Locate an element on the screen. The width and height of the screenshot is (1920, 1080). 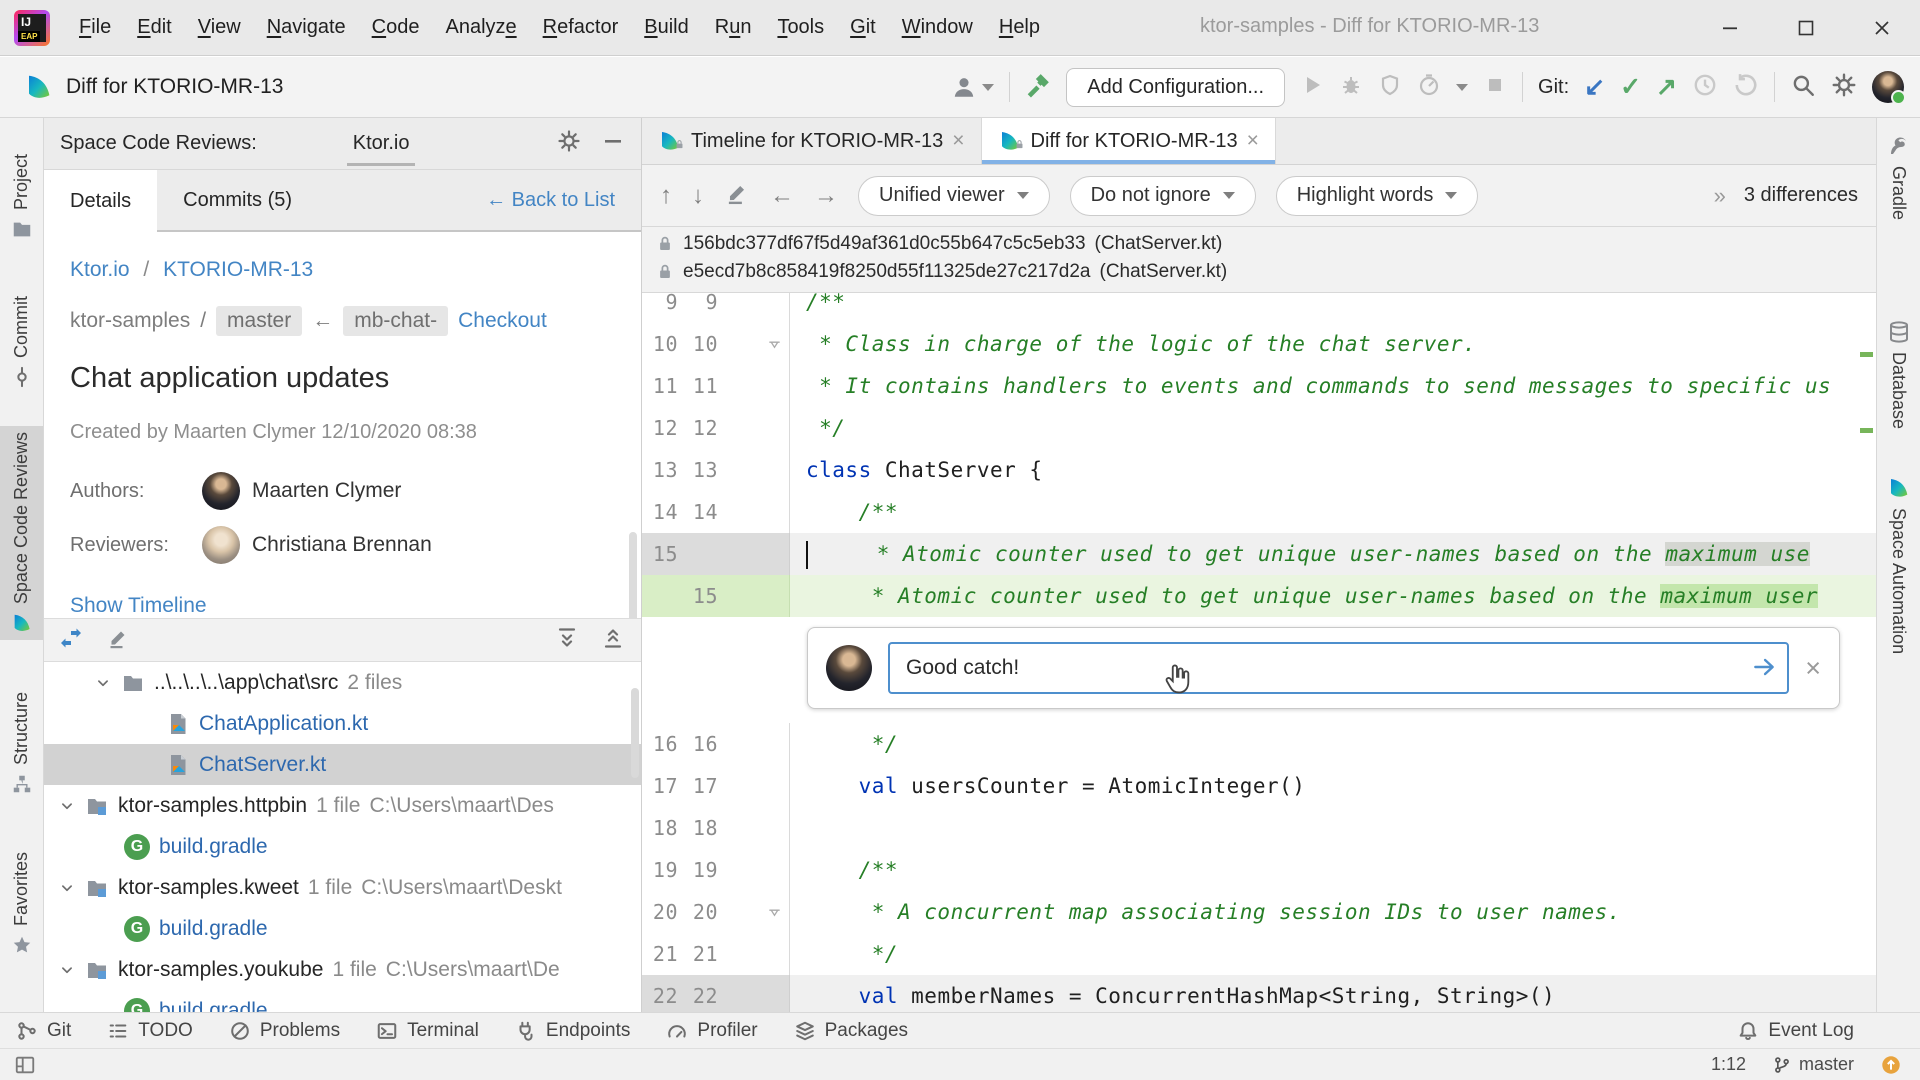
update-notification-icon is located at coordinates (1891, 1065).